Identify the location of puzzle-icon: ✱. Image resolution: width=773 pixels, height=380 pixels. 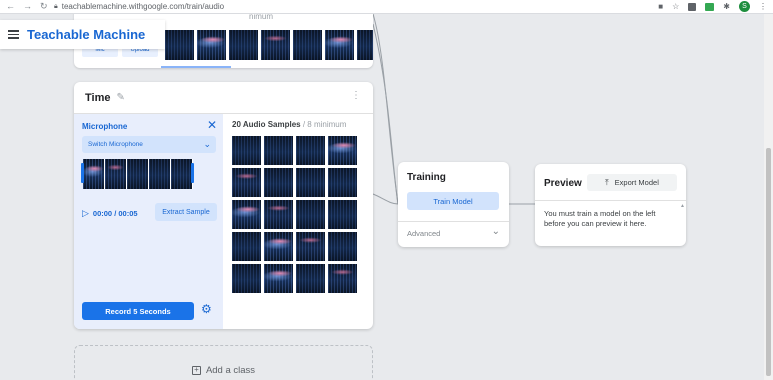
(726, 6).